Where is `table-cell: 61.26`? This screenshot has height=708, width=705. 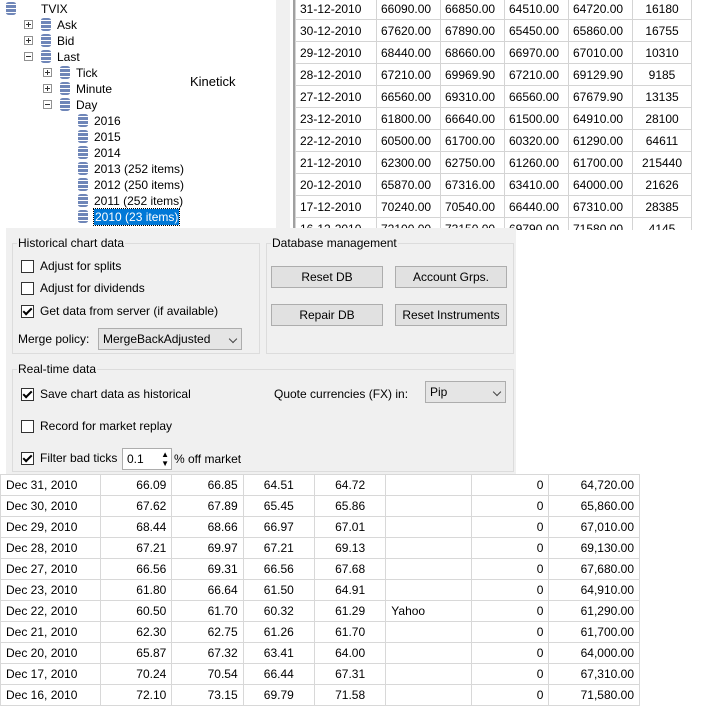
table-cell: 61.26 is located at coordinates (278, 632).